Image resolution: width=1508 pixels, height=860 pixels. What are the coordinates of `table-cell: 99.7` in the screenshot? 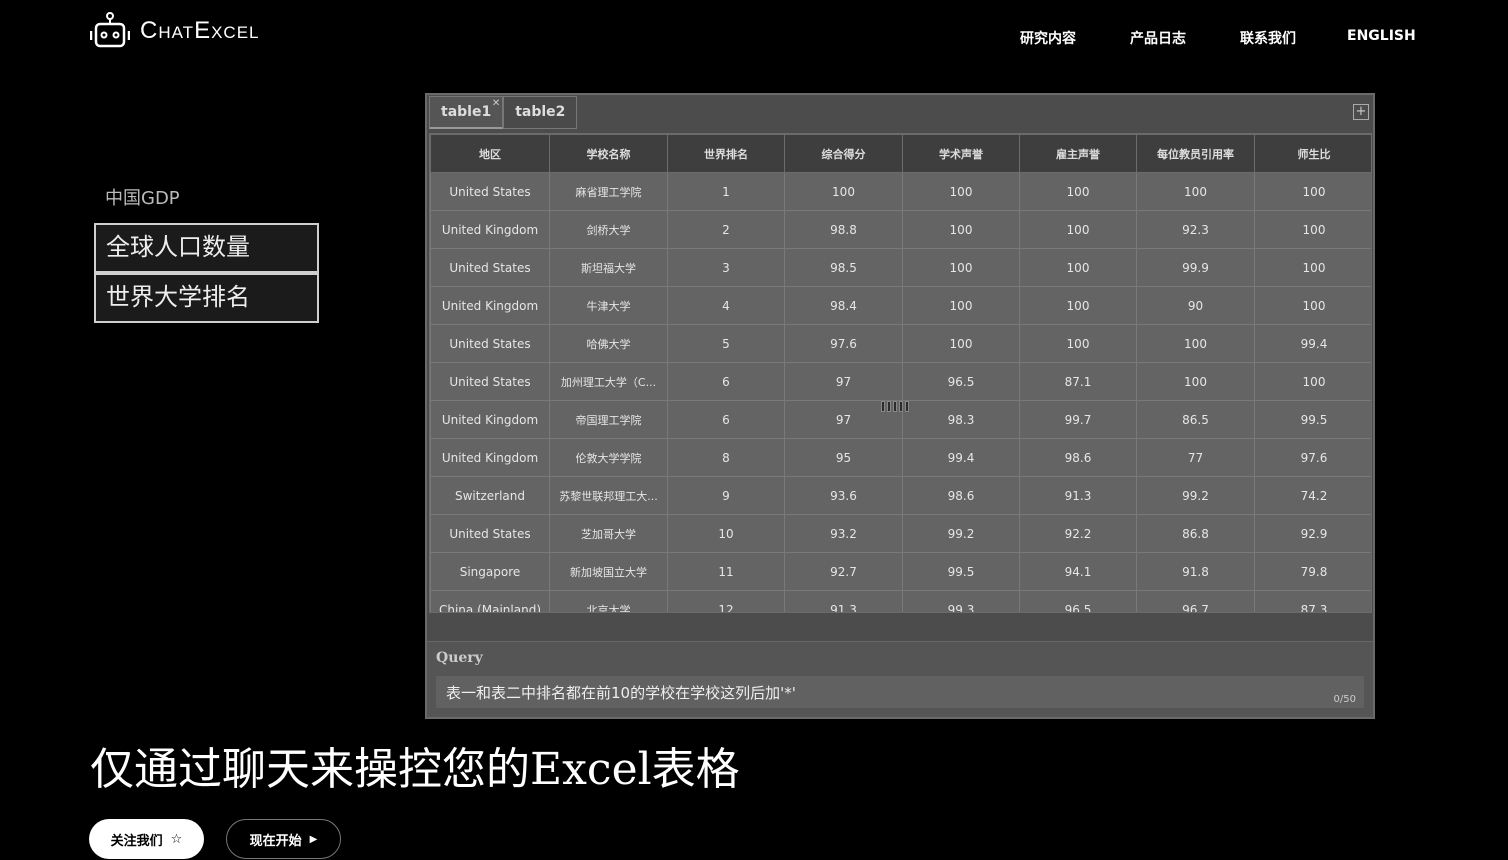 It's located at (1078, 419).